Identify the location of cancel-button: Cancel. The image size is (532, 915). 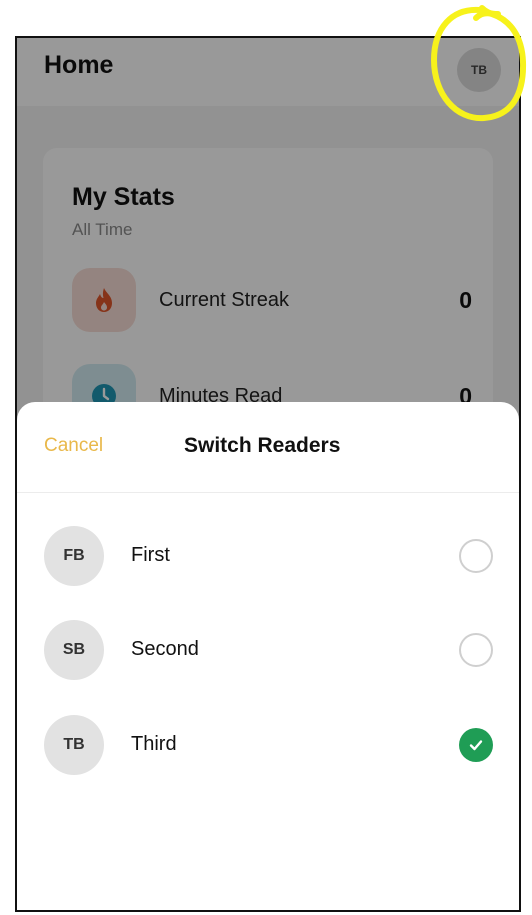
(73, 446).